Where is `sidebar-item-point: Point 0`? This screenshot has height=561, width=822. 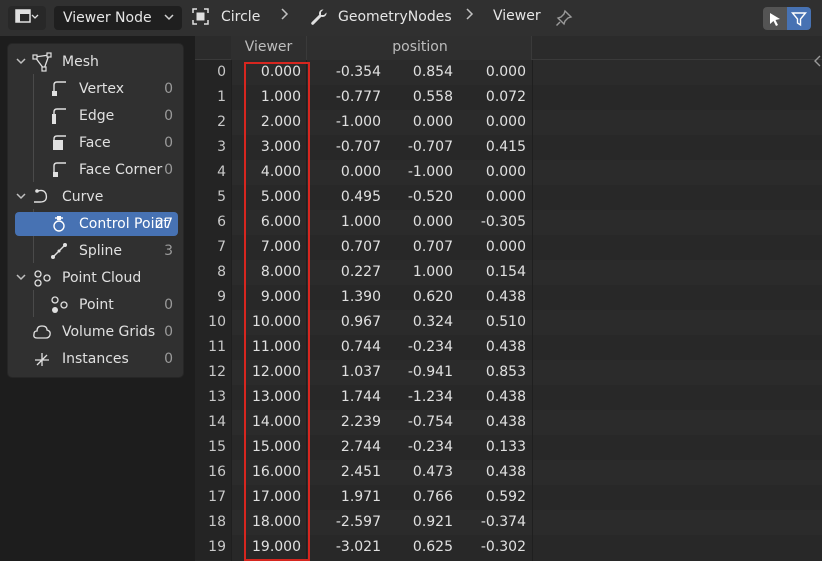
sidebar-item-point: Point 0 is located at coordinates (96, 305).